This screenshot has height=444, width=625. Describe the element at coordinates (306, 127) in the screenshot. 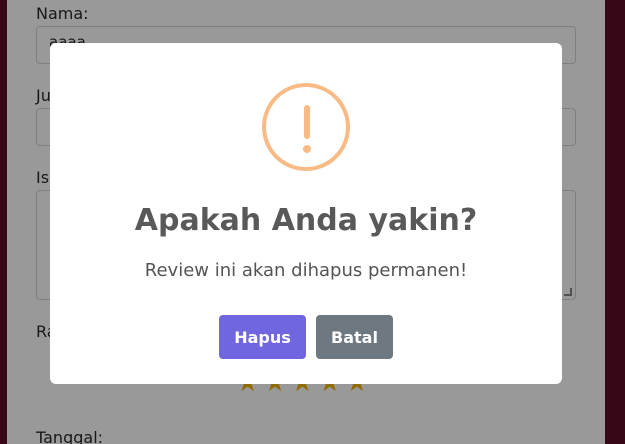

I see `warning-icon` at that location.